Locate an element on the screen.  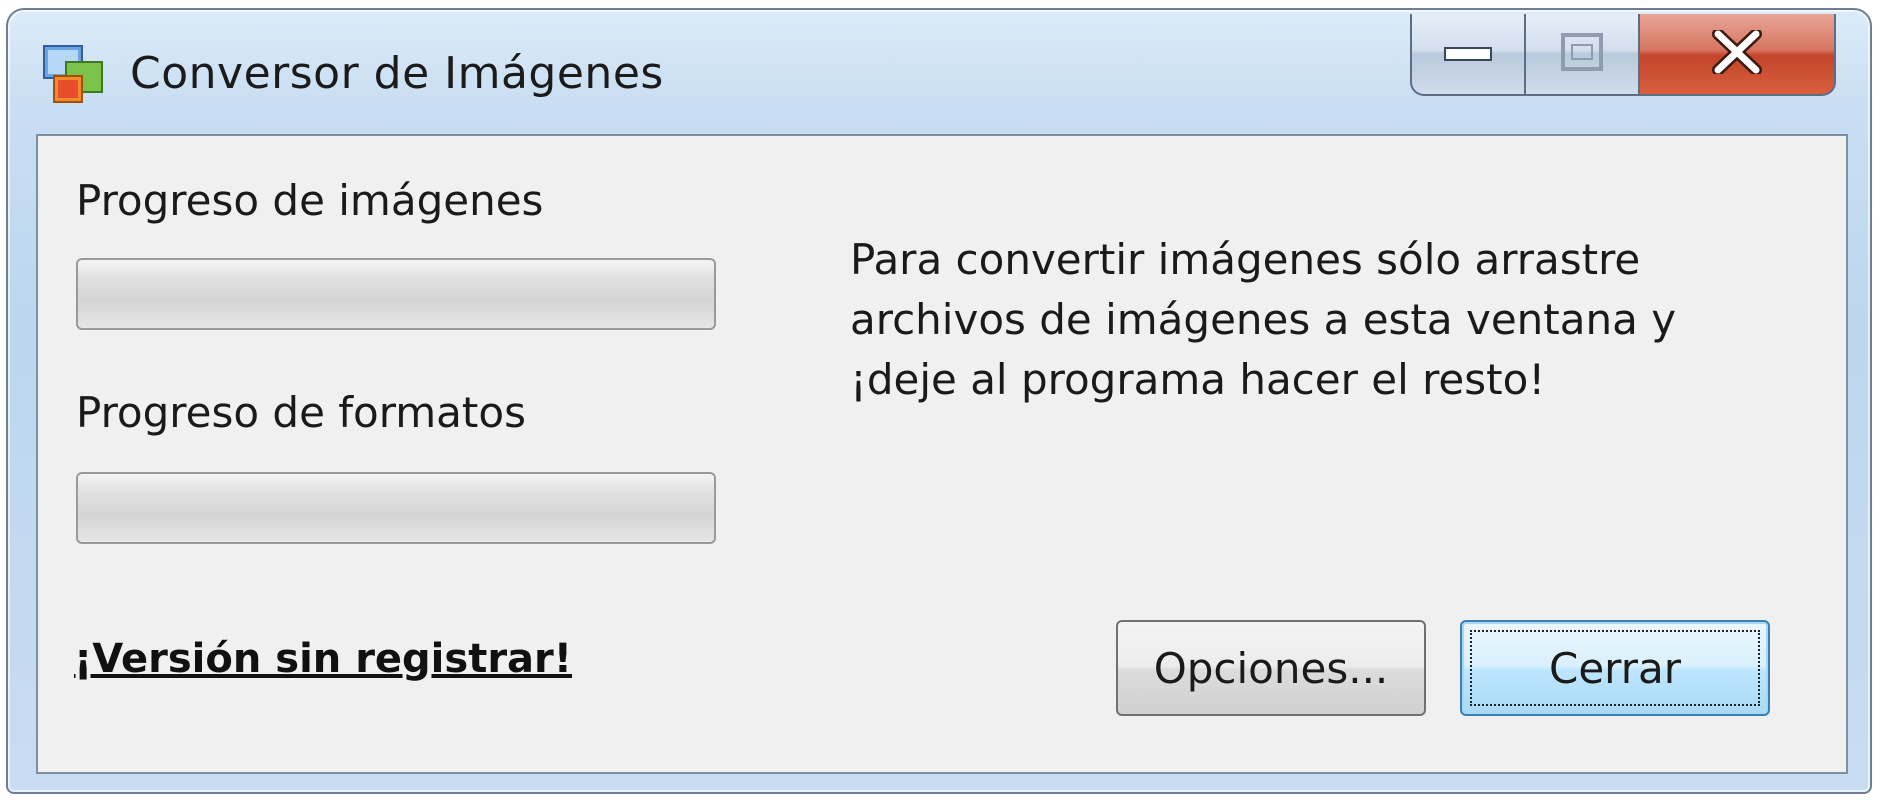
close-icon is located at coordinates (1737, 53).